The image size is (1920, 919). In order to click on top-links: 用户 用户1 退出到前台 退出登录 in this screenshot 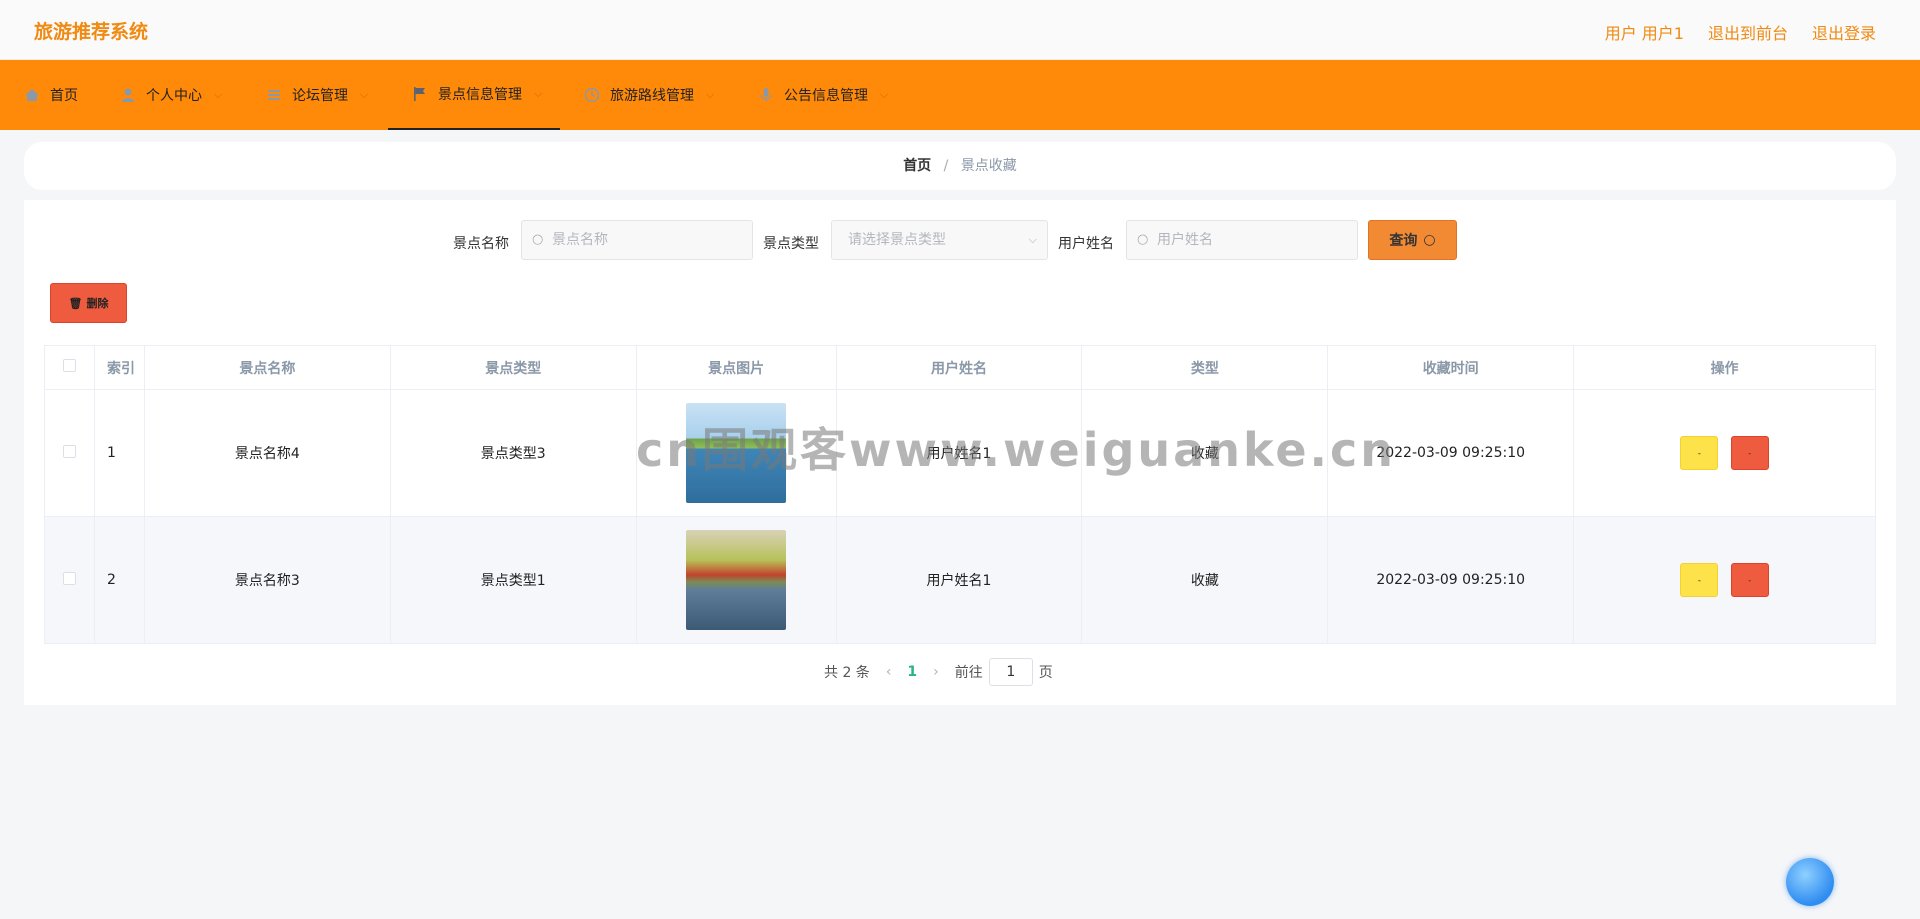, I will do `click(1740, 32)`.